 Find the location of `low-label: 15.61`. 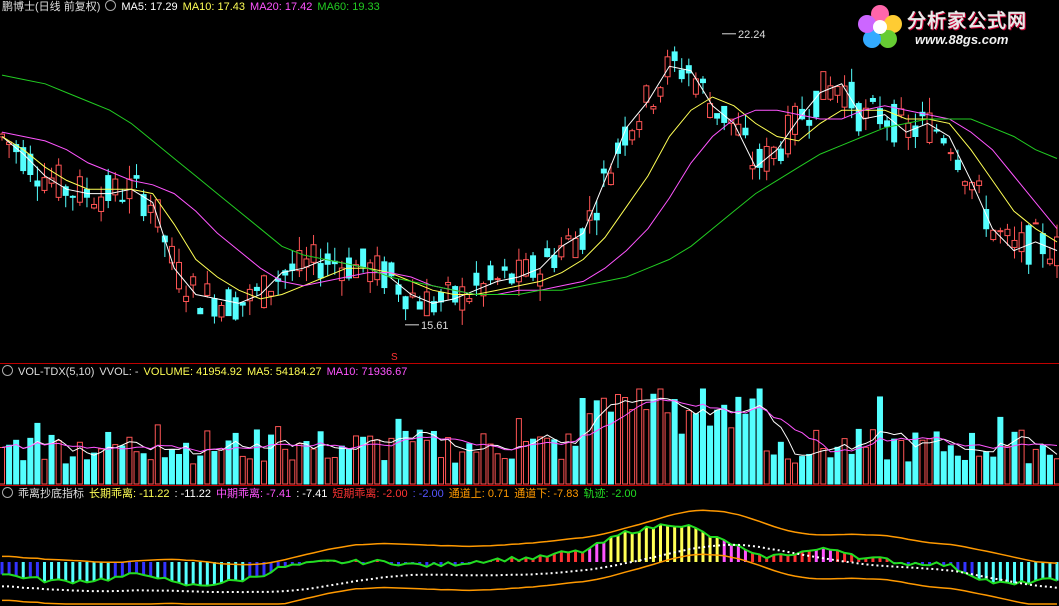

low-label: 15.61 is located at coordinates (435, 326).